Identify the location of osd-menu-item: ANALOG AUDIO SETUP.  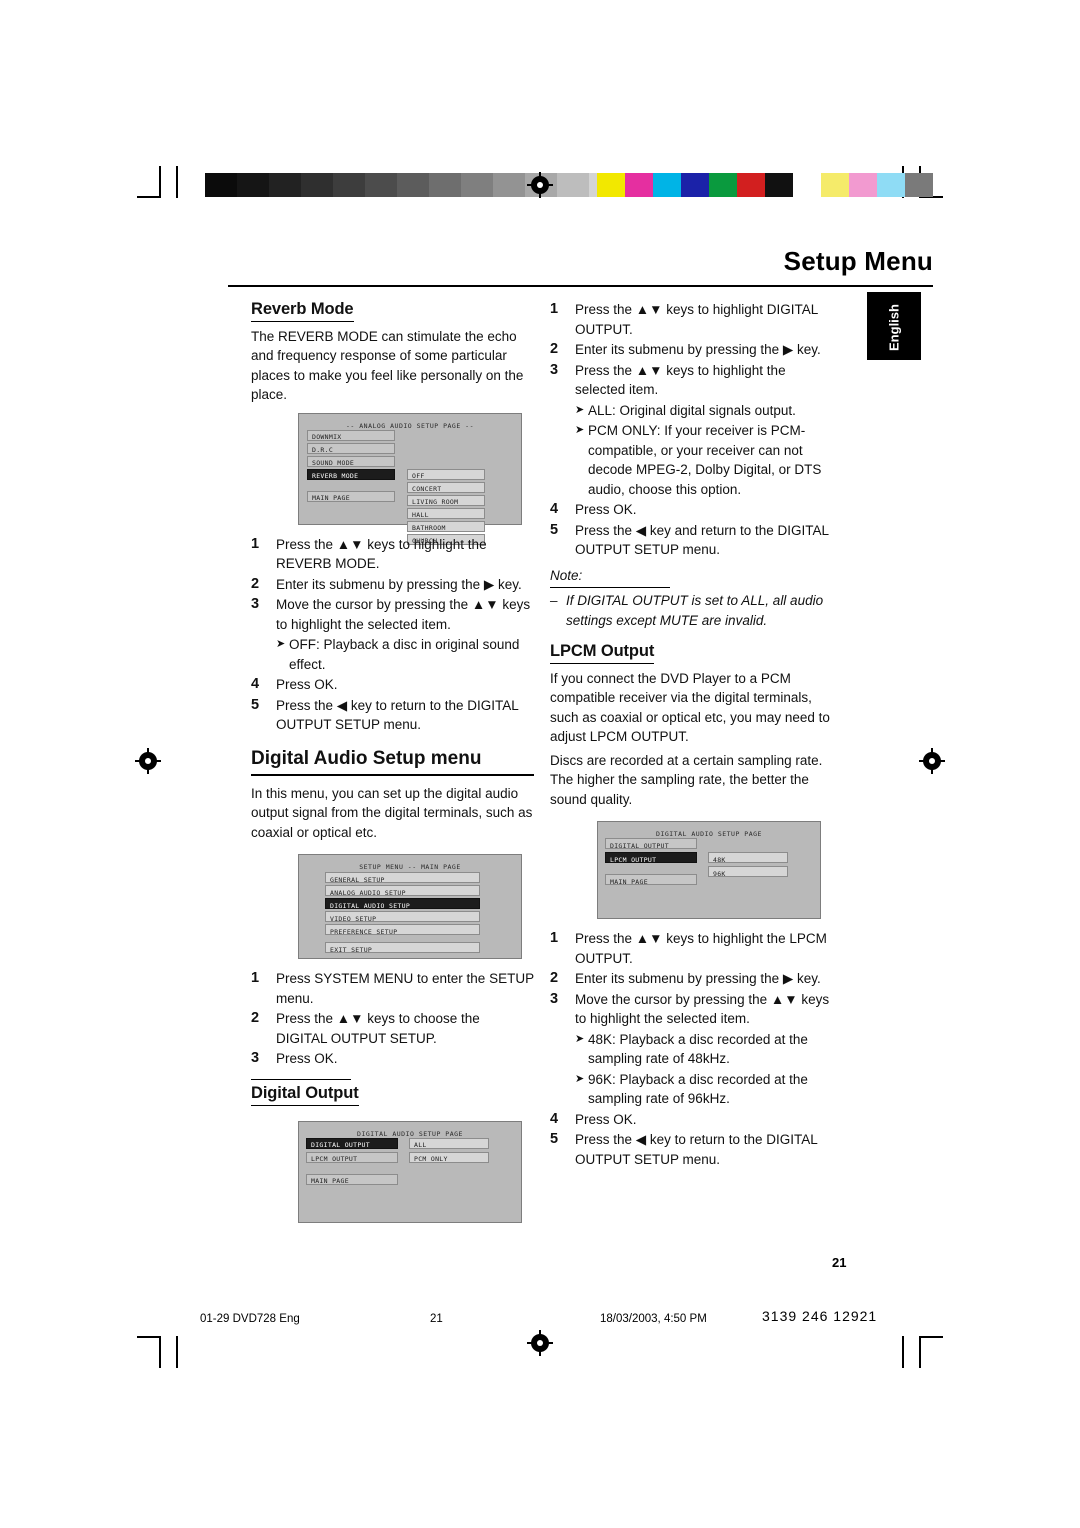
(402, 891).